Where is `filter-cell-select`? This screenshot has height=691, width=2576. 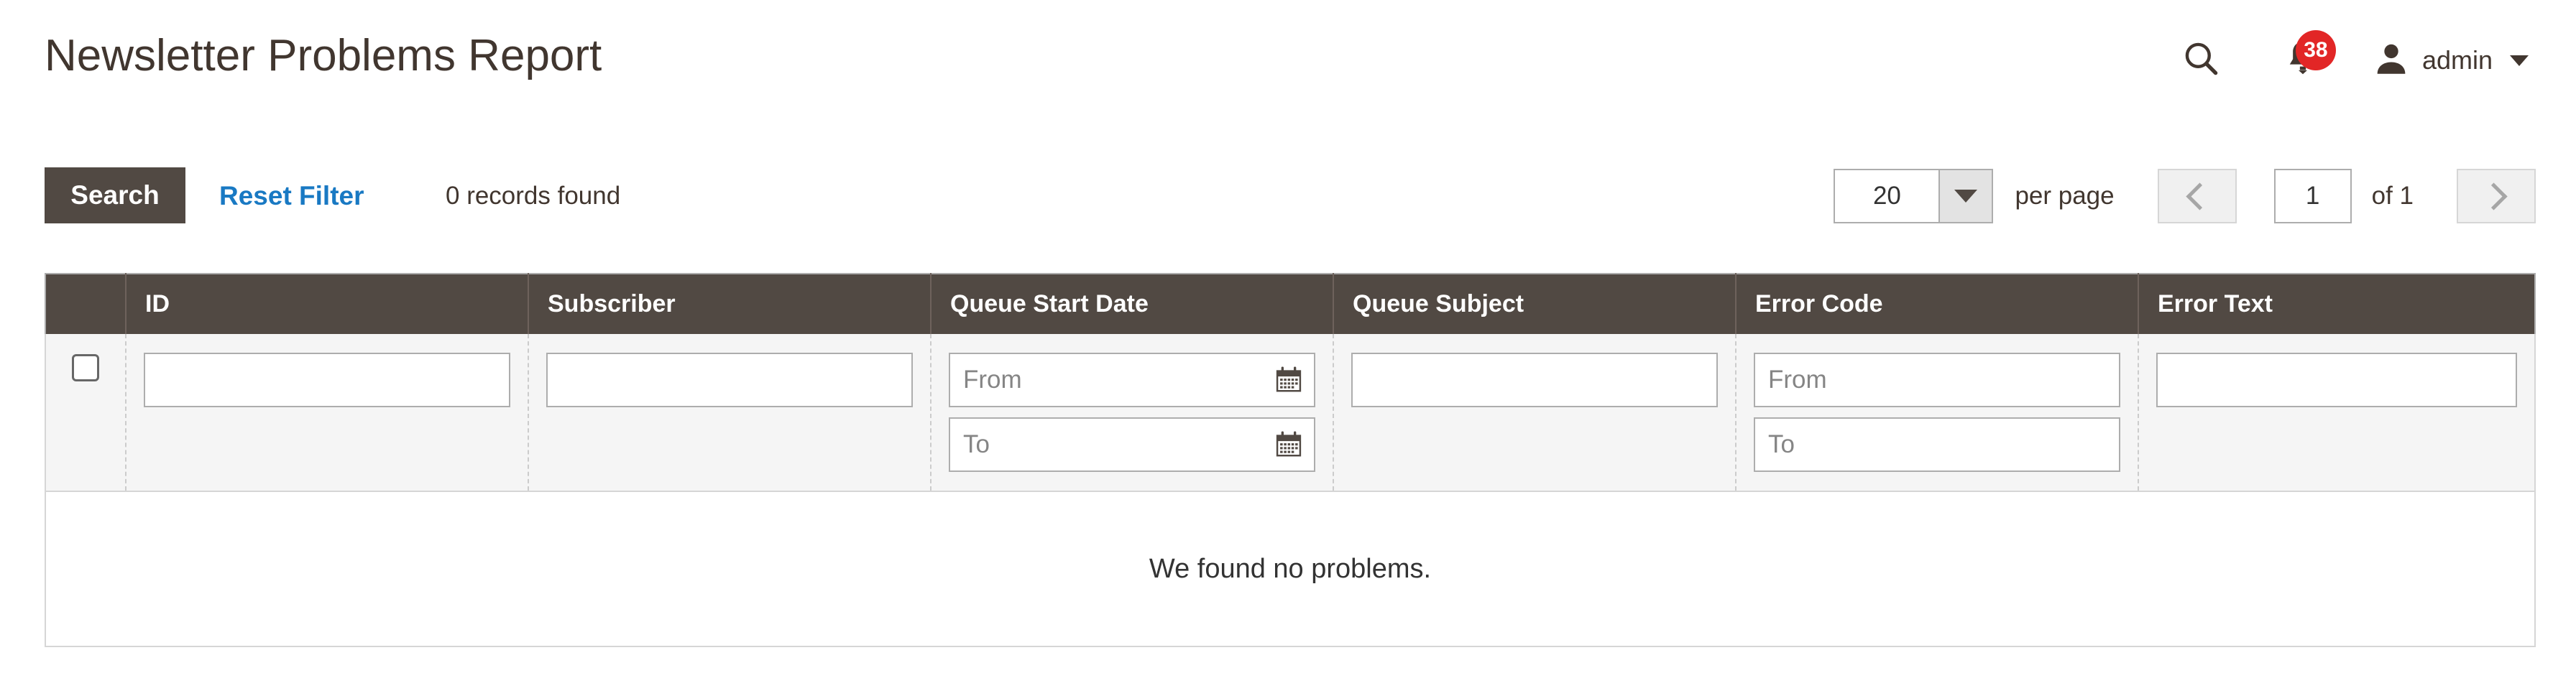 filter-cell-select is located at coordinates (85, 413).